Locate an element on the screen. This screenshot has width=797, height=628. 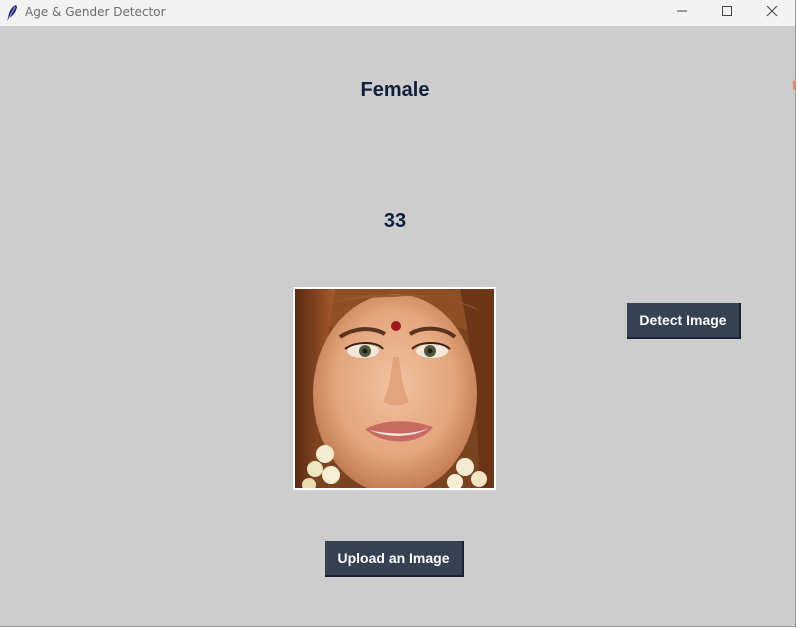
gender-result-label: Female is located at coordinates (395, 90).